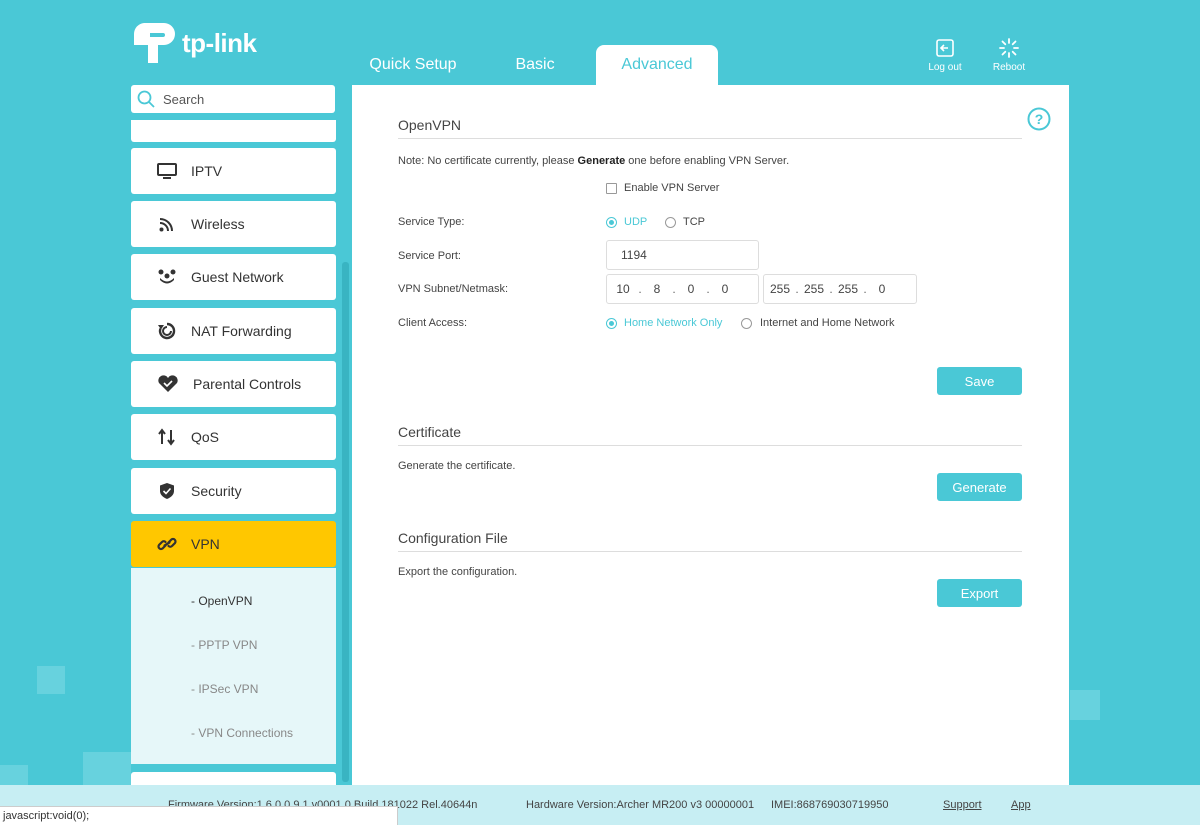 The image size is (1200, 825). I want to click on vpn-subnet-field: . . ., so click(682, 289).